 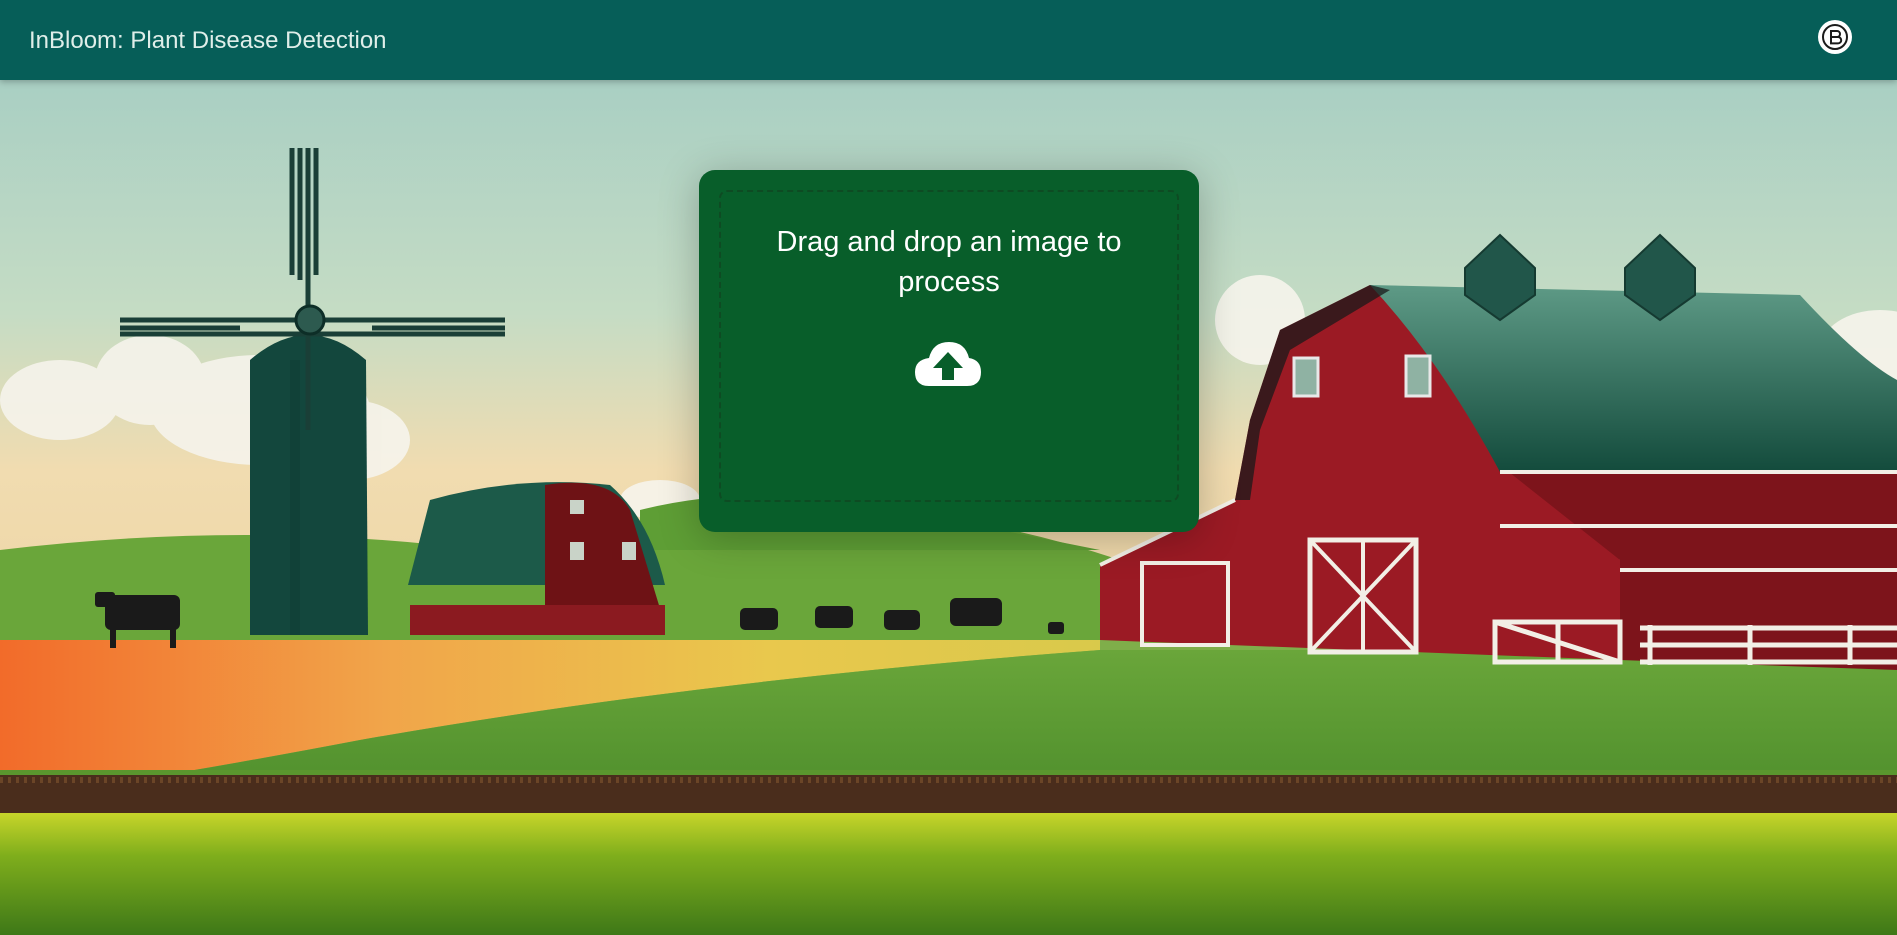 I want to click on profile-icon, so click(x=1835, y=37).